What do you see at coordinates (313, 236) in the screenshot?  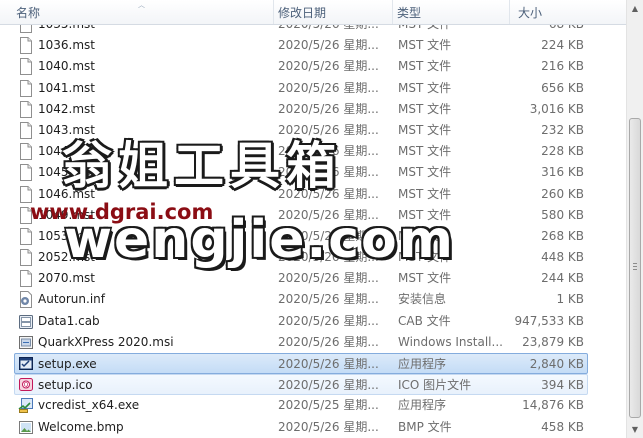 I see `file-row: 1053.mst 2020/5/26 星期... MST 文件 268 KB` at bounding box center [313, 236].